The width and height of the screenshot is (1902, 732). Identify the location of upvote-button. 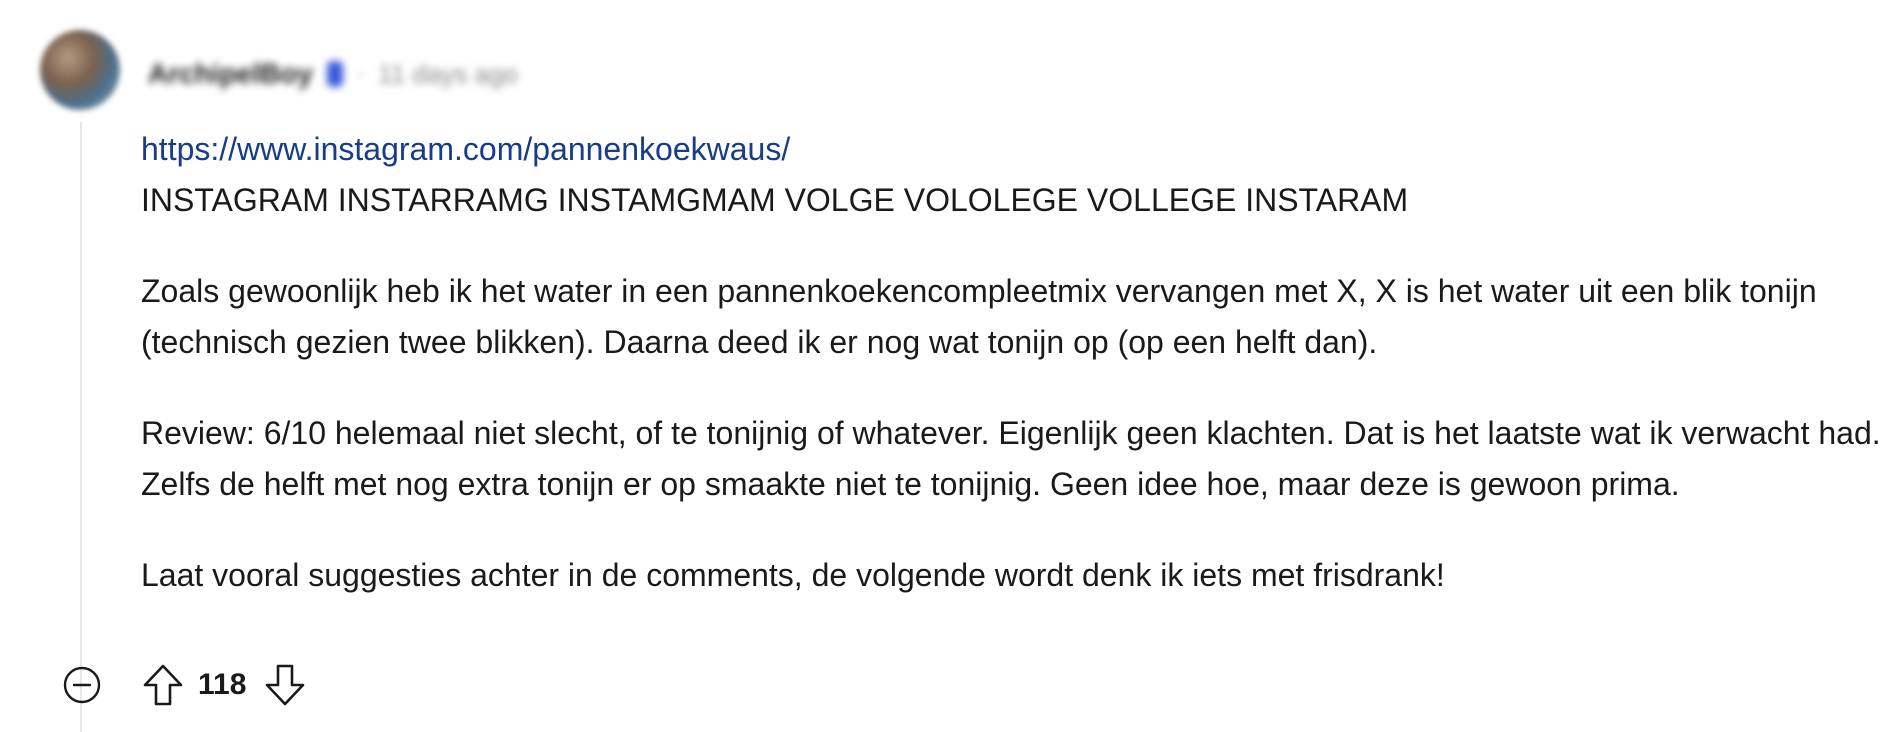
(163, 685).